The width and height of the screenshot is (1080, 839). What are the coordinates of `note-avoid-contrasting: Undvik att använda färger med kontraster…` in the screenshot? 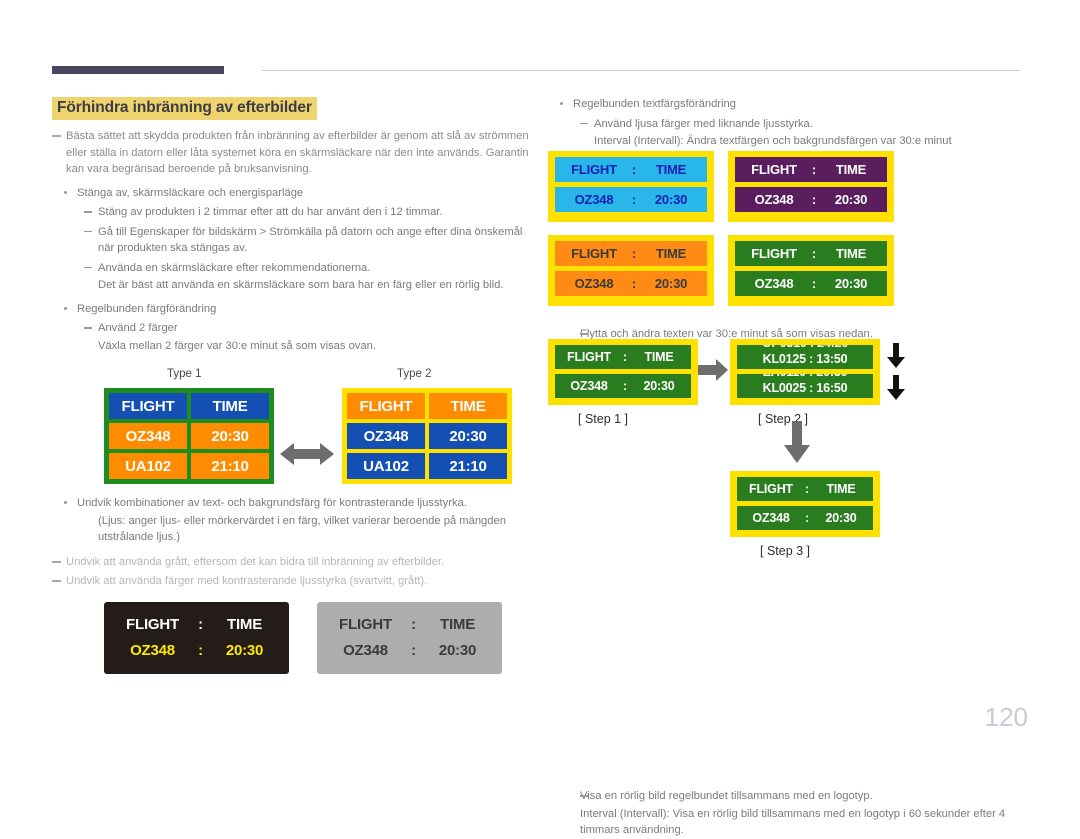 It's located at (292, 581).